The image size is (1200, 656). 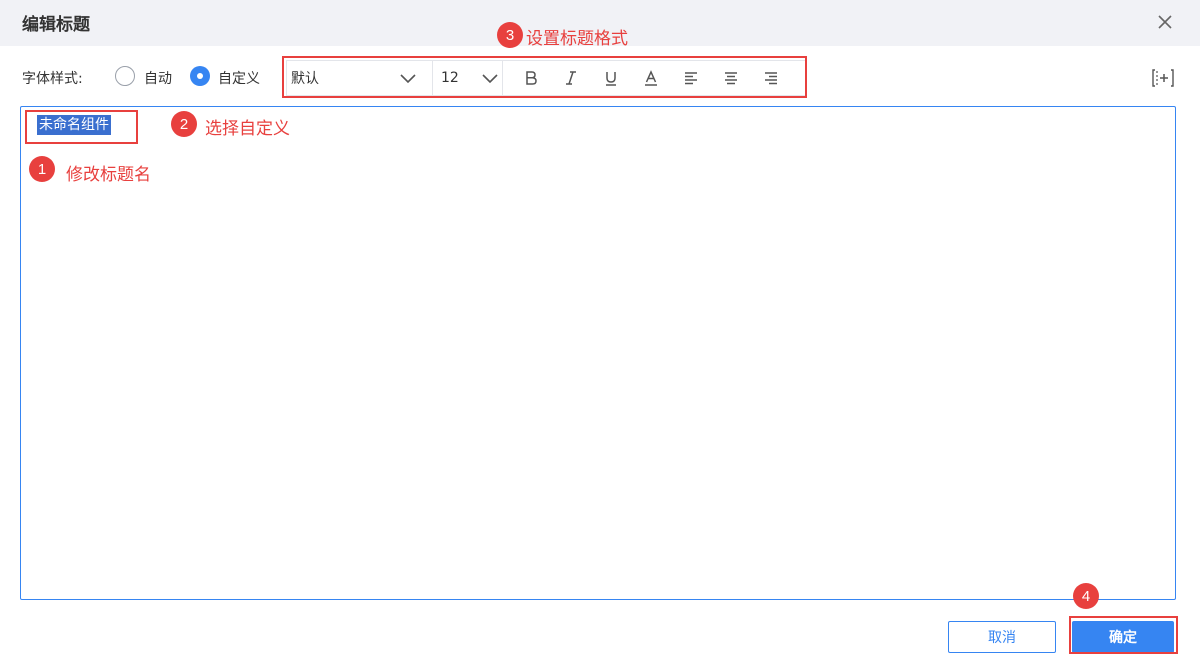 I want to click on format-toolbar: 默认 12, so click(x=546, y=78).